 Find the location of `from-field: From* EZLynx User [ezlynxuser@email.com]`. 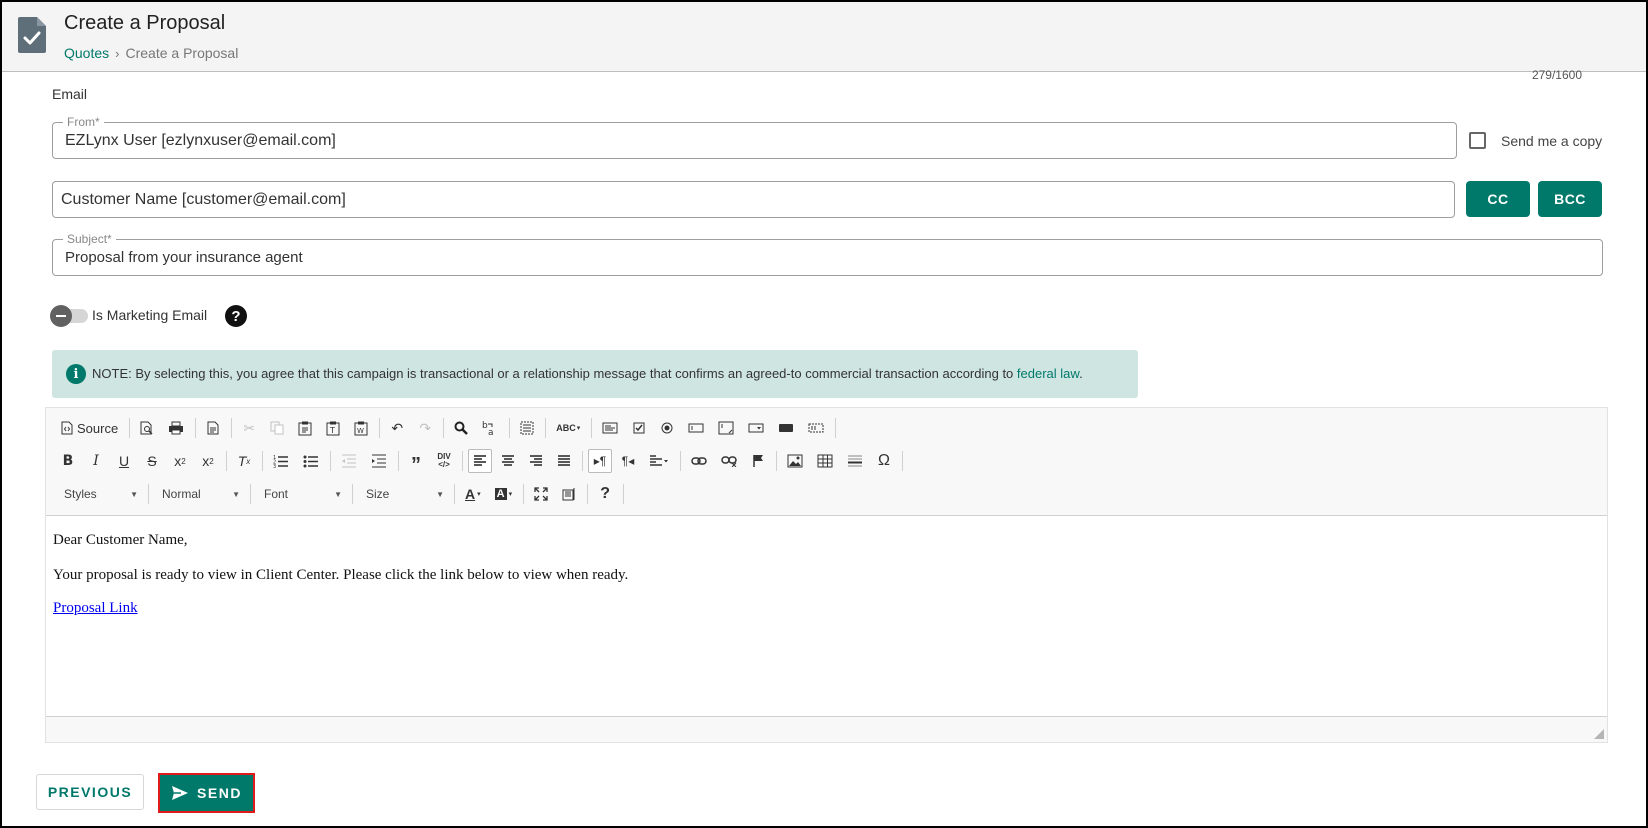

from-field: From* EZLynx User [ezlynxuser@email.com] is located at coordinates (754, 137).